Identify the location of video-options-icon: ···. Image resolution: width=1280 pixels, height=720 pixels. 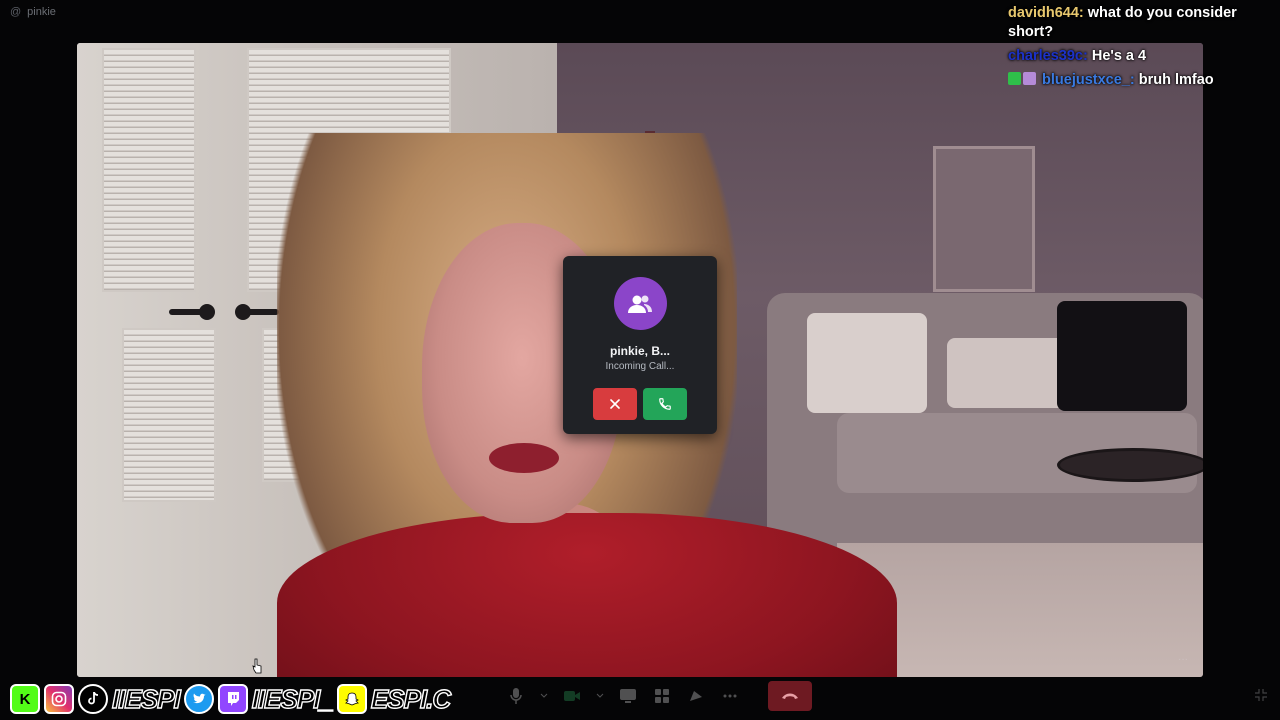
(1183, 659).